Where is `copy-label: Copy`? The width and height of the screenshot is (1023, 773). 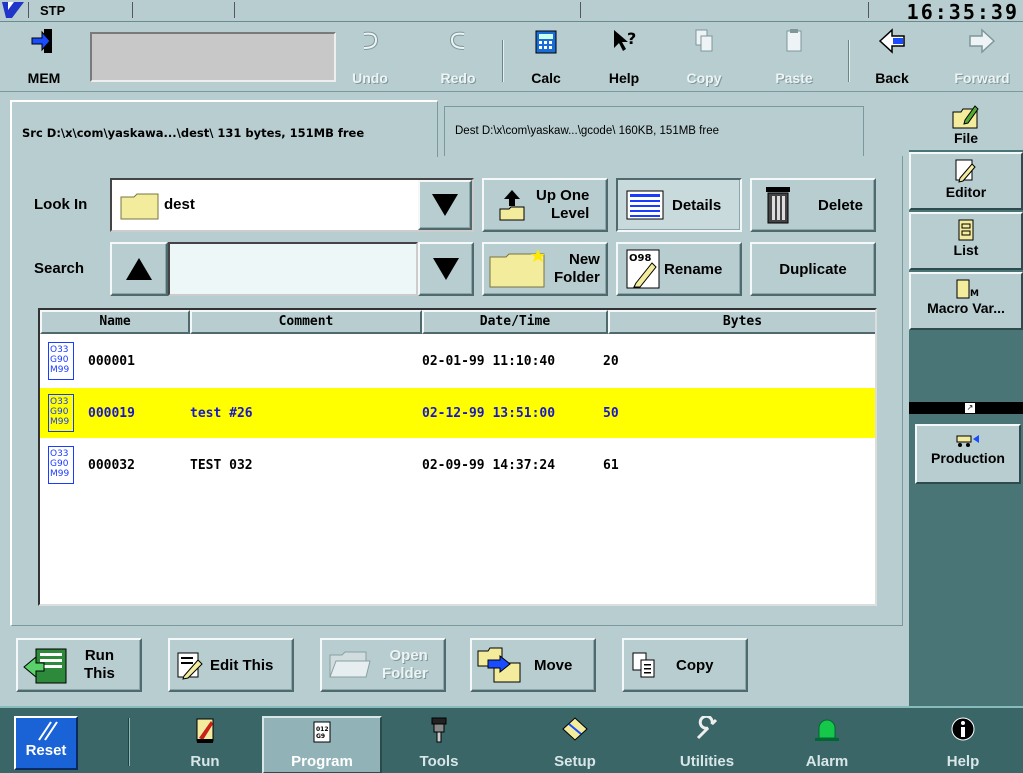
copy-label: Copy is located at coordinates (704, 78).